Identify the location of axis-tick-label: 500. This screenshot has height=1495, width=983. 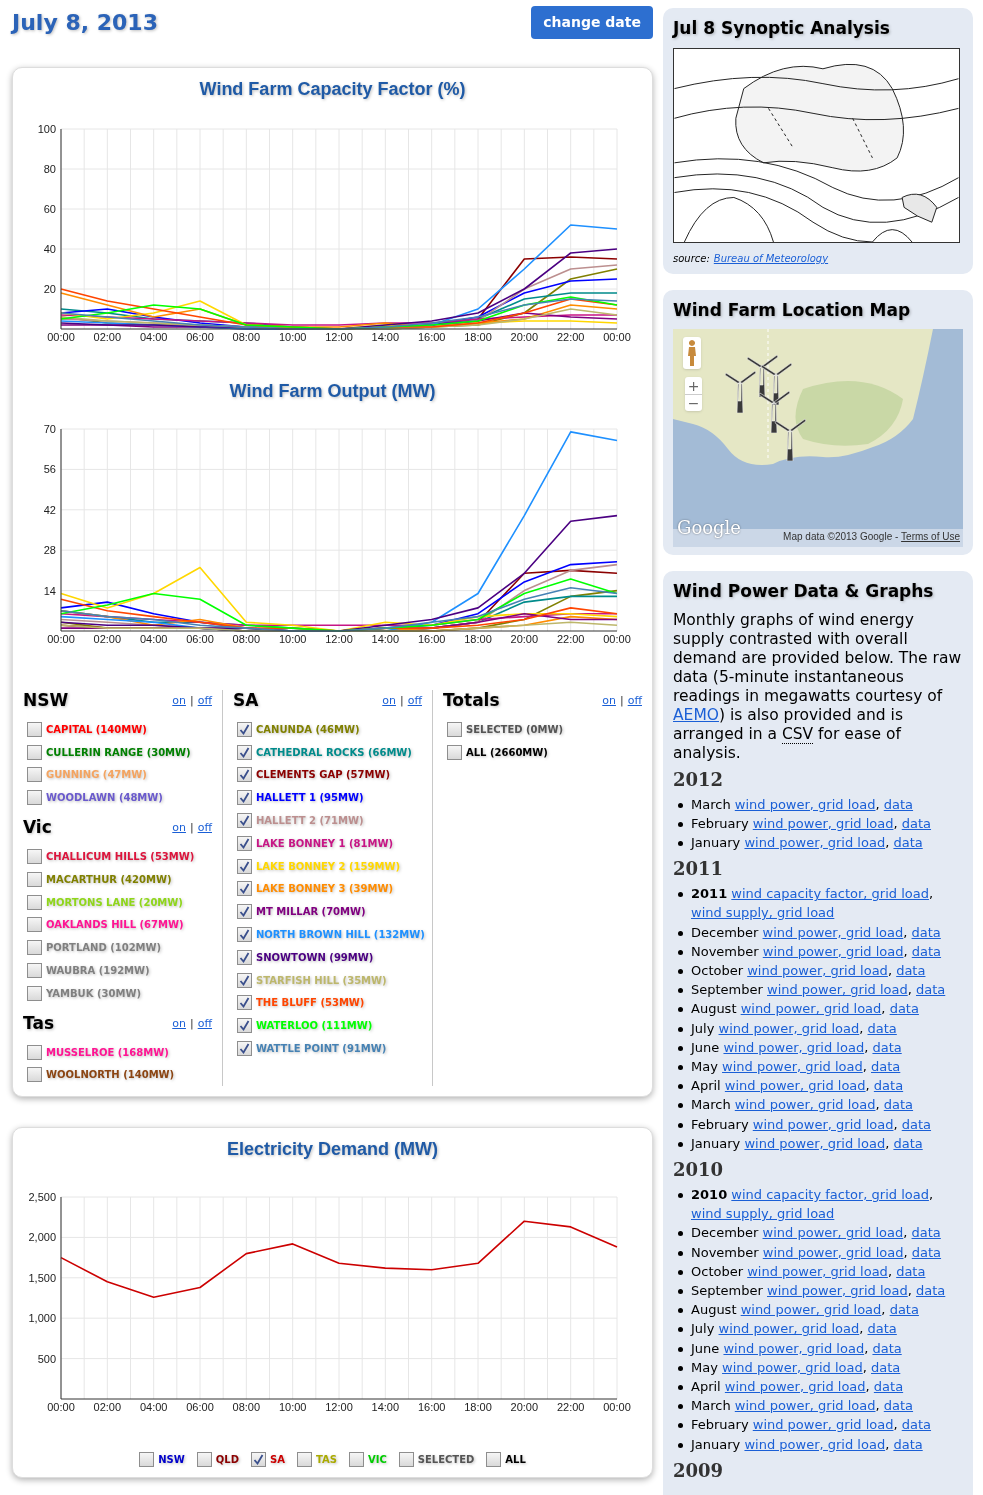
(46, 1358).